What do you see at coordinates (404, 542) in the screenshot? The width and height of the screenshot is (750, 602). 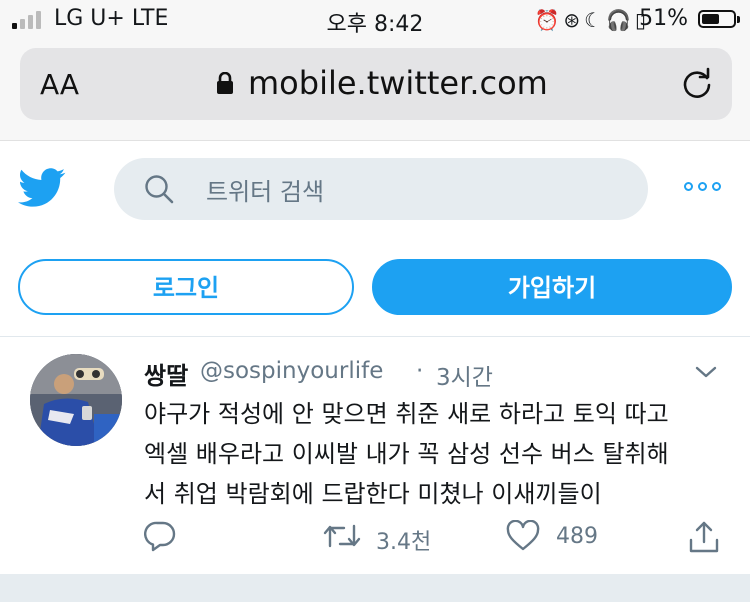 I see `retweet-count: 3.4천` at bounding box center [404, 542].